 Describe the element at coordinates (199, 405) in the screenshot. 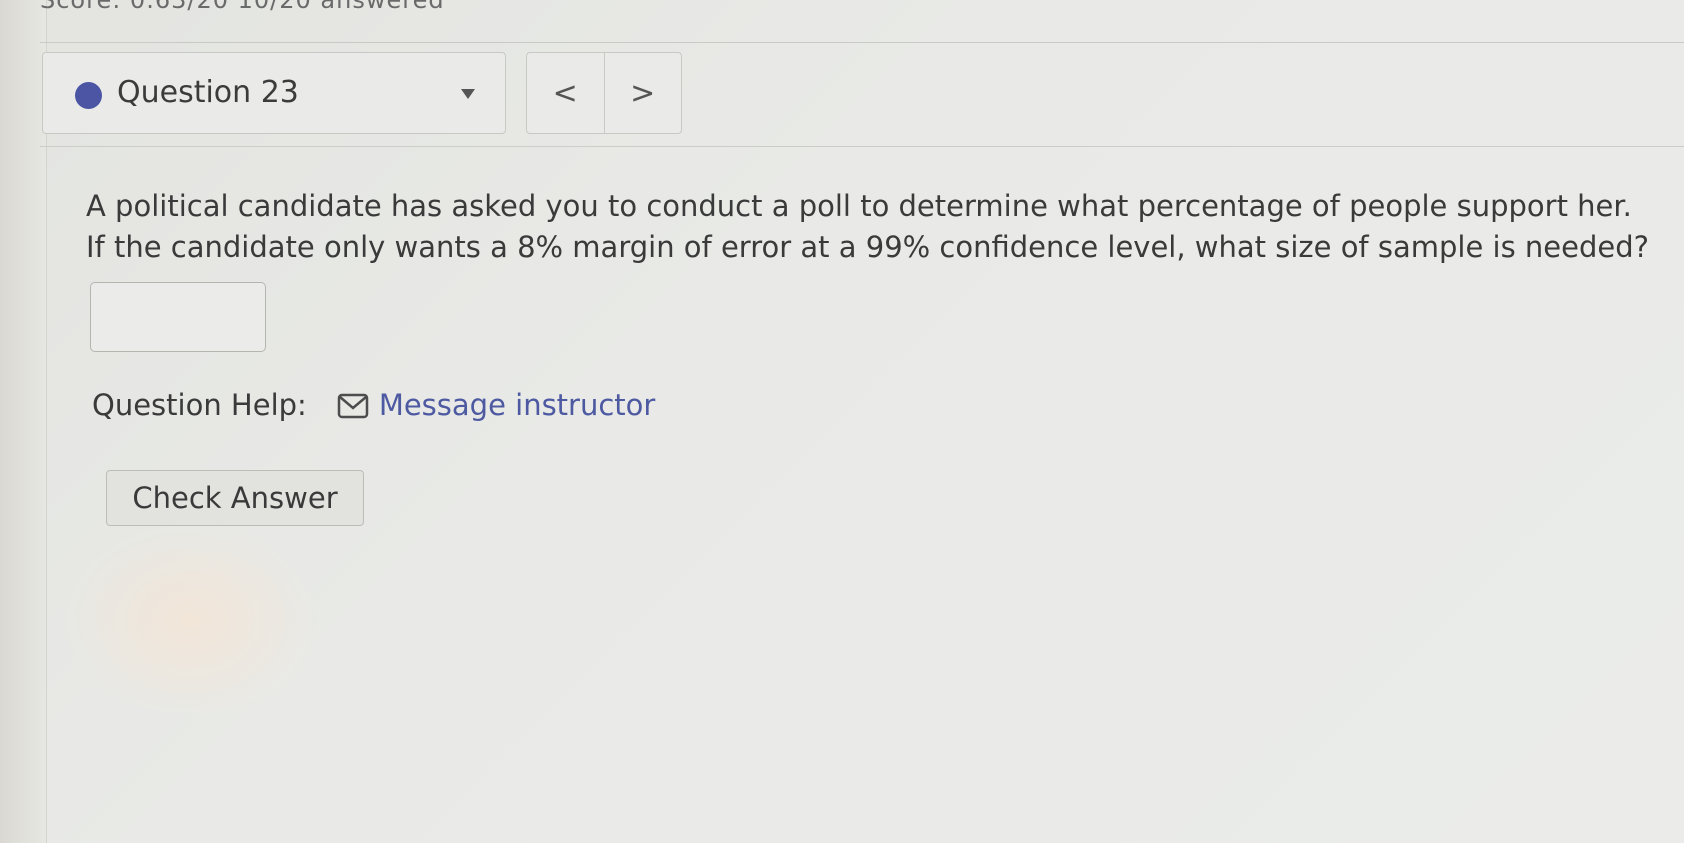

I see `question-help-label: Question Help:` at that location.